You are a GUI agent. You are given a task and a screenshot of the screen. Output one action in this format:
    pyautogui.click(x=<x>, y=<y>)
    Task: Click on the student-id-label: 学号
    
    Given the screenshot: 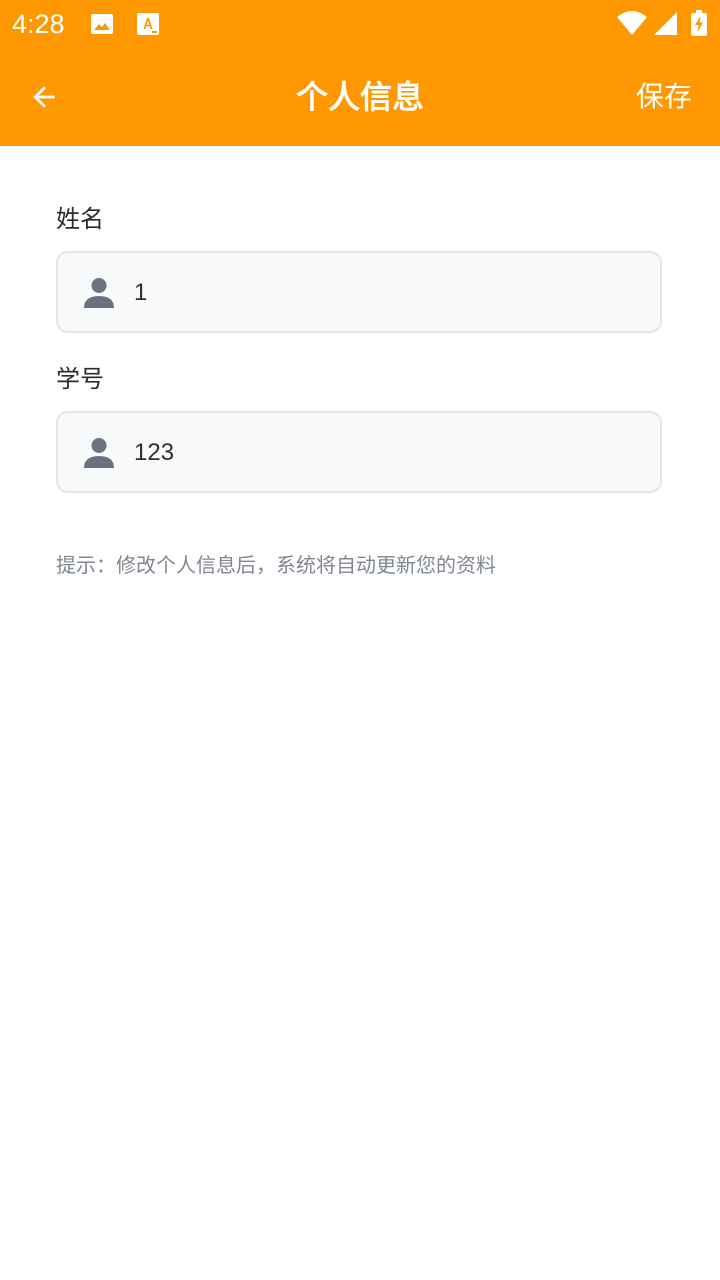 What is the action you would take?
    pyautogui.click(x=80, y=379)
    